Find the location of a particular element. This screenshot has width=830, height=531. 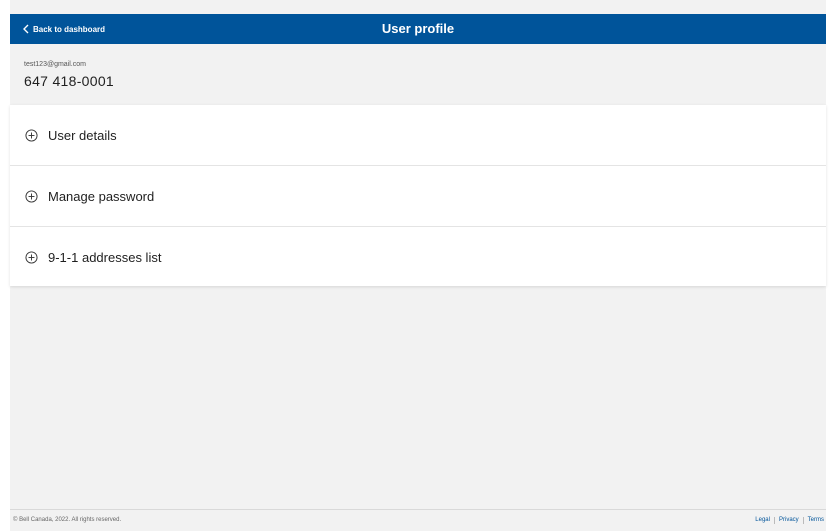

footer-link-privacy: Privacy is located at coordinates (789, 520).